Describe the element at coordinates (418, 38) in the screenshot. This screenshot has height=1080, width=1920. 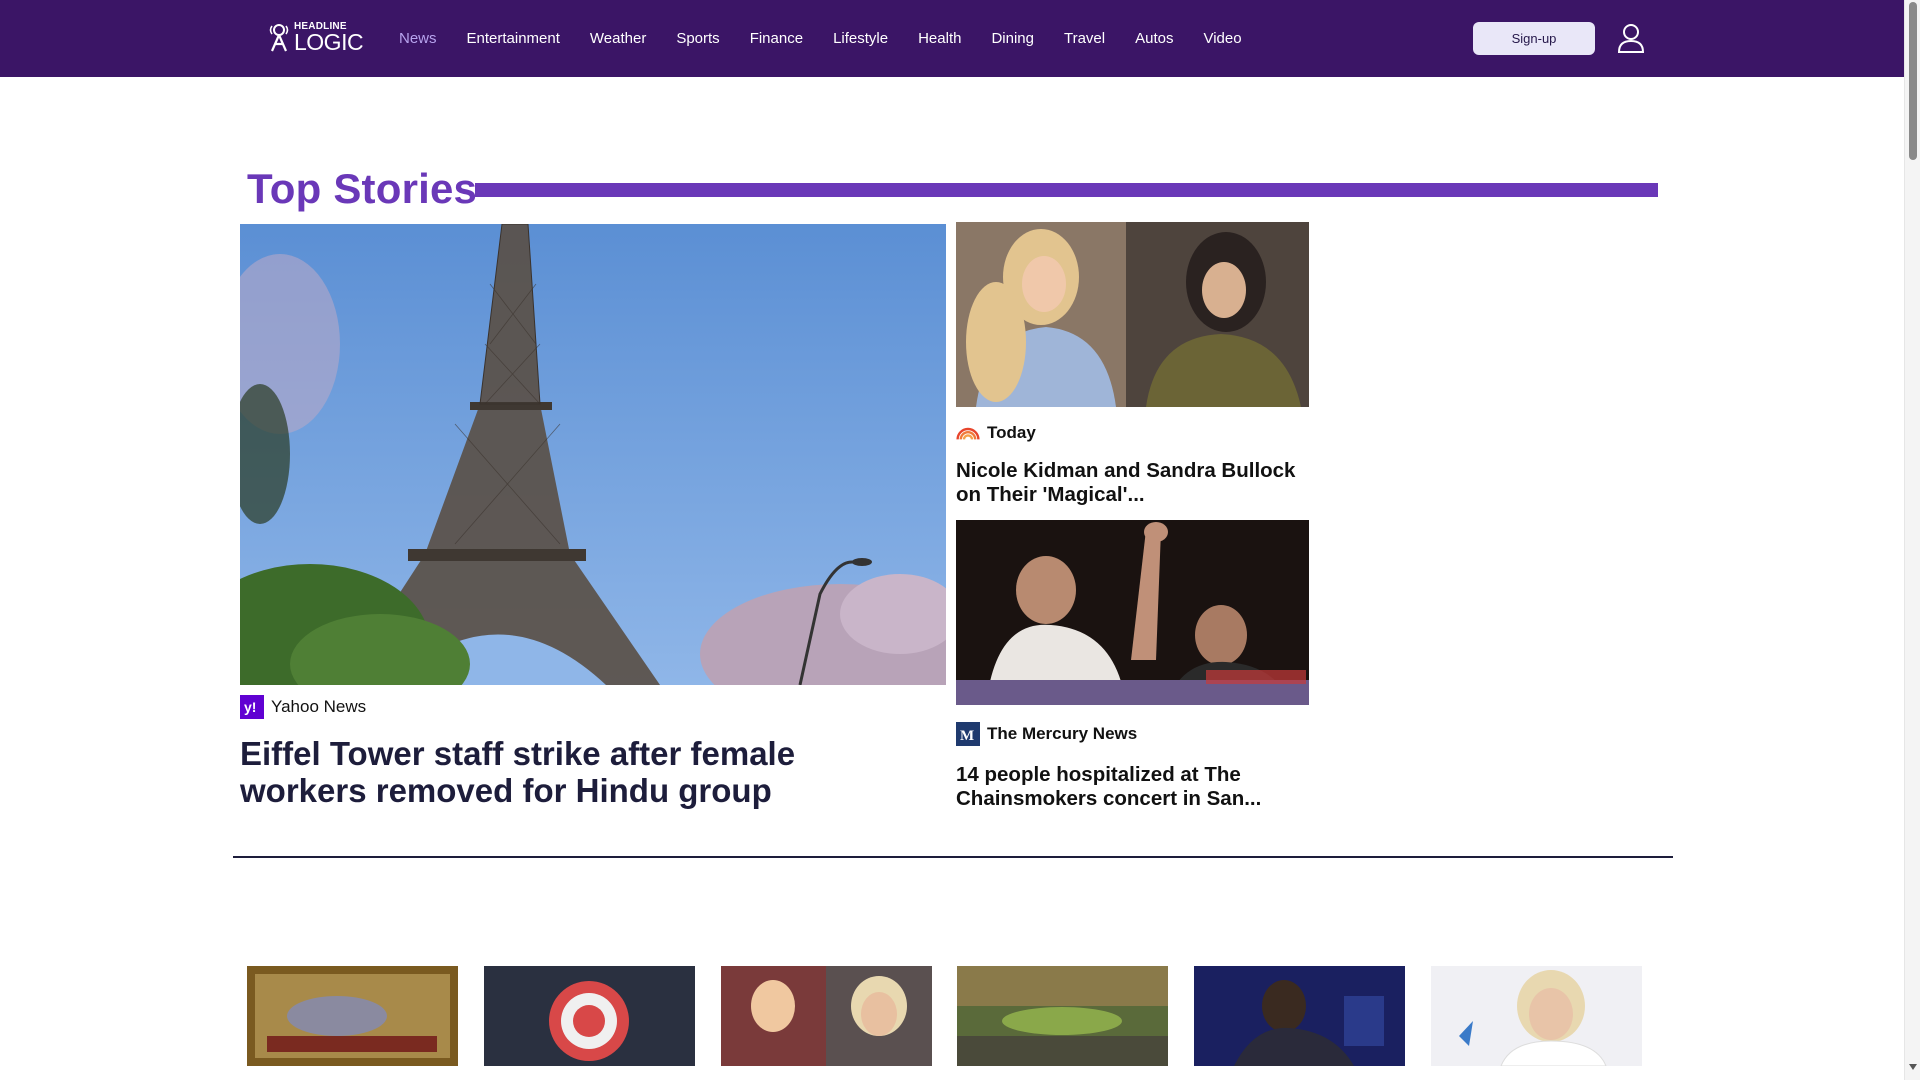
I see `nav-item-news: News` at that location.